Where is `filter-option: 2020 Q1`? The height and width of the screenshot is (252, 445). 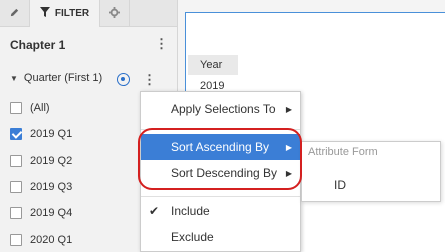
filter-option: 2020 Q1 is located at coordinates (41, 240).